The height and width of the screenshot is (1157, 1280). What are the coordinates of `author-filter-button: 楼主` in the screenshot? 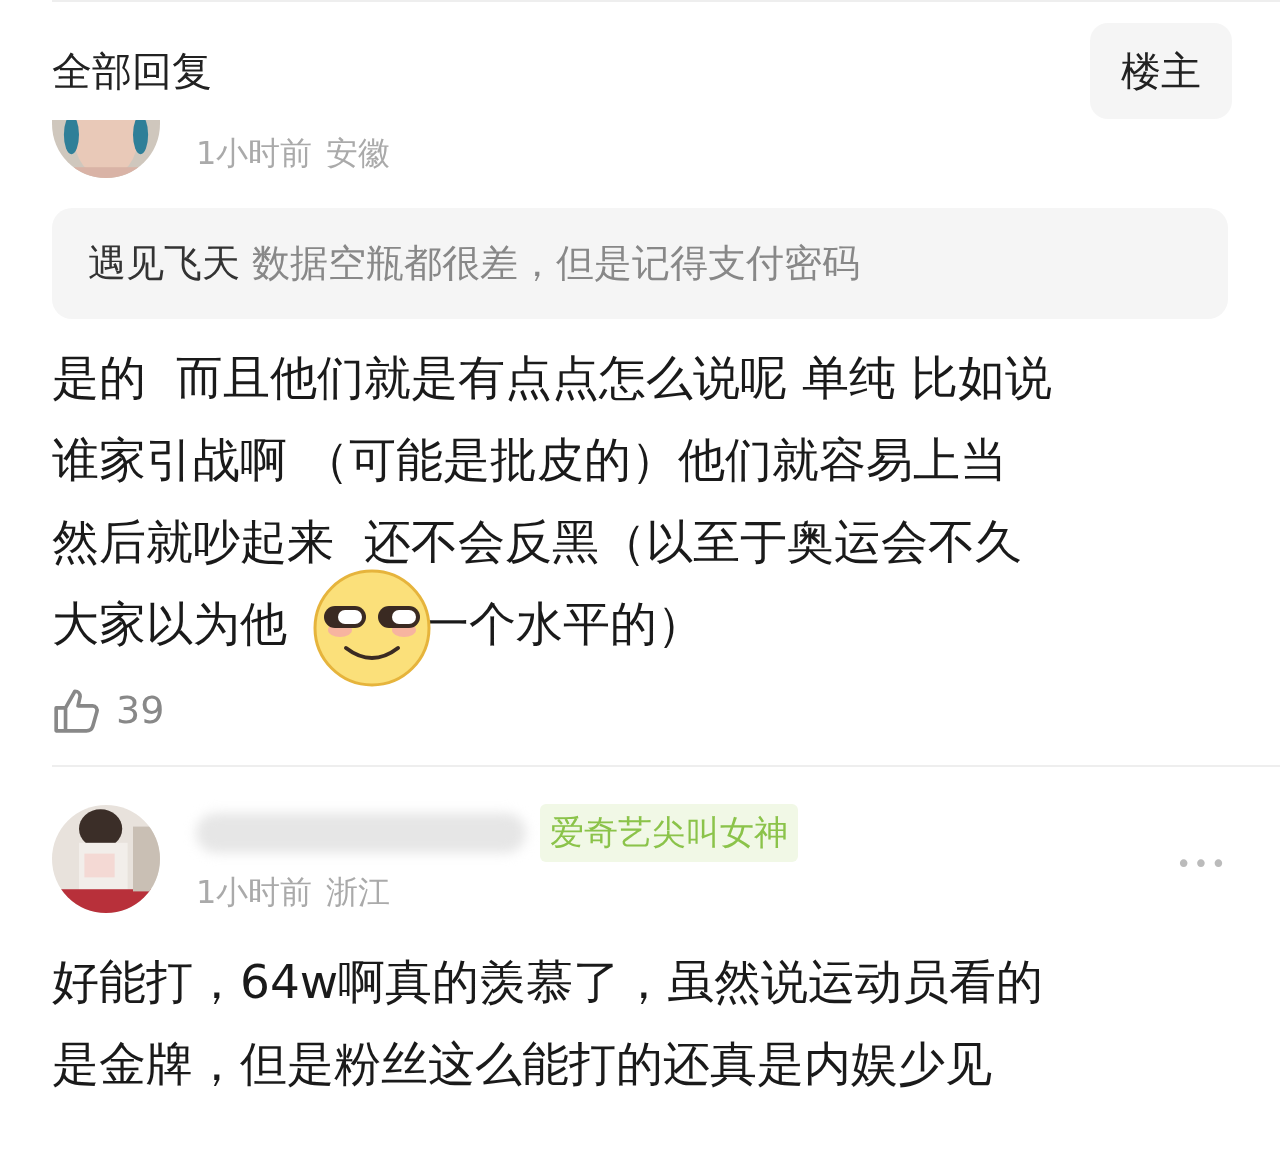 It's located at (1161, 71).